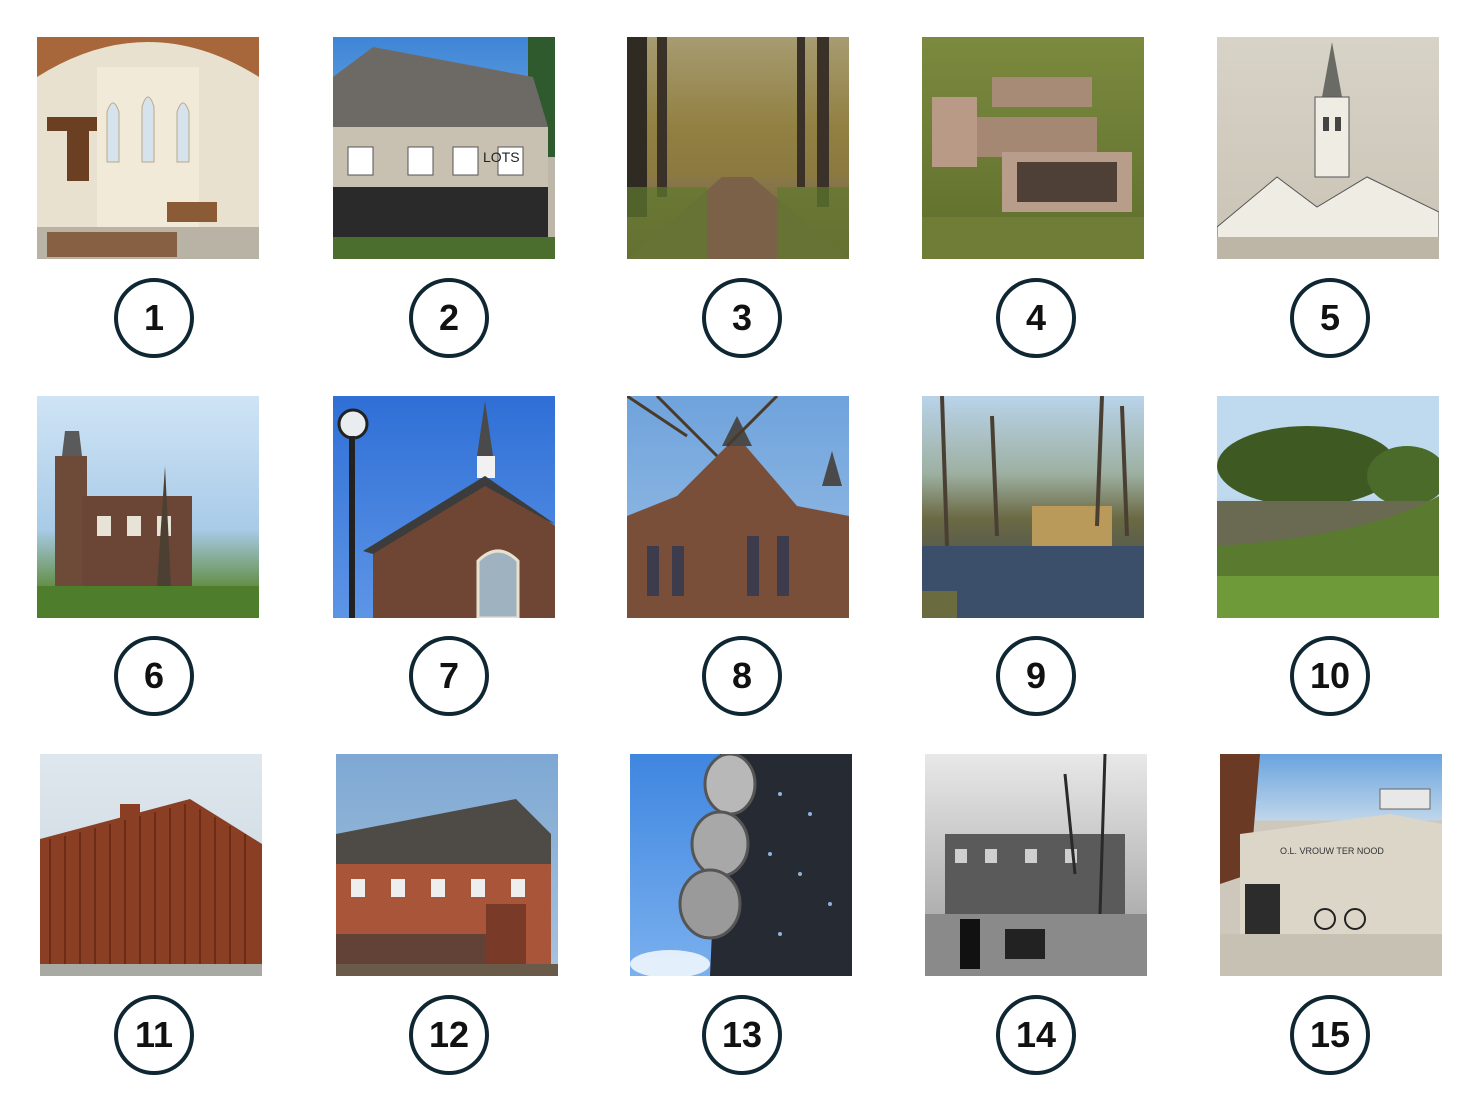 The width and height of the screenshot is (1478, 1095). I want to click on photo-tile-15: O.L. VROUW TER NOOD, so click(1331, 865).